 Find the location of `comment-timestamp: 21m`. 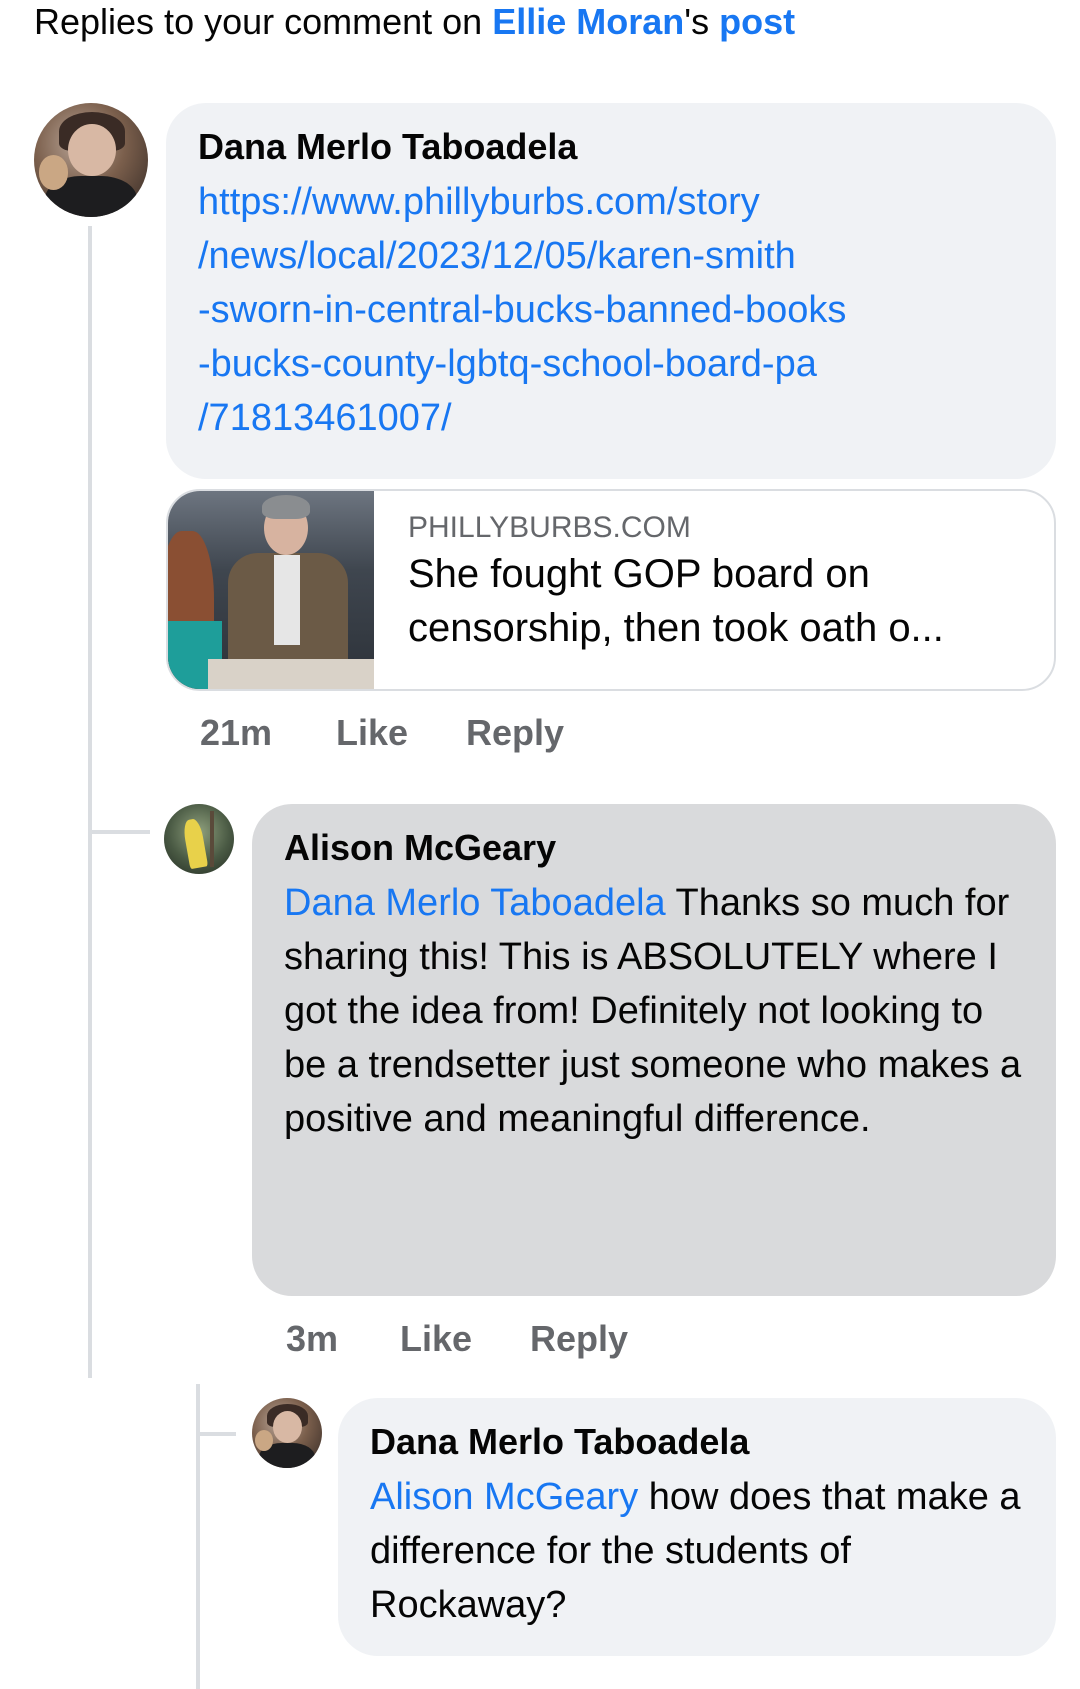

comment-timestamp: 21m is located at coordinates (236, 733).